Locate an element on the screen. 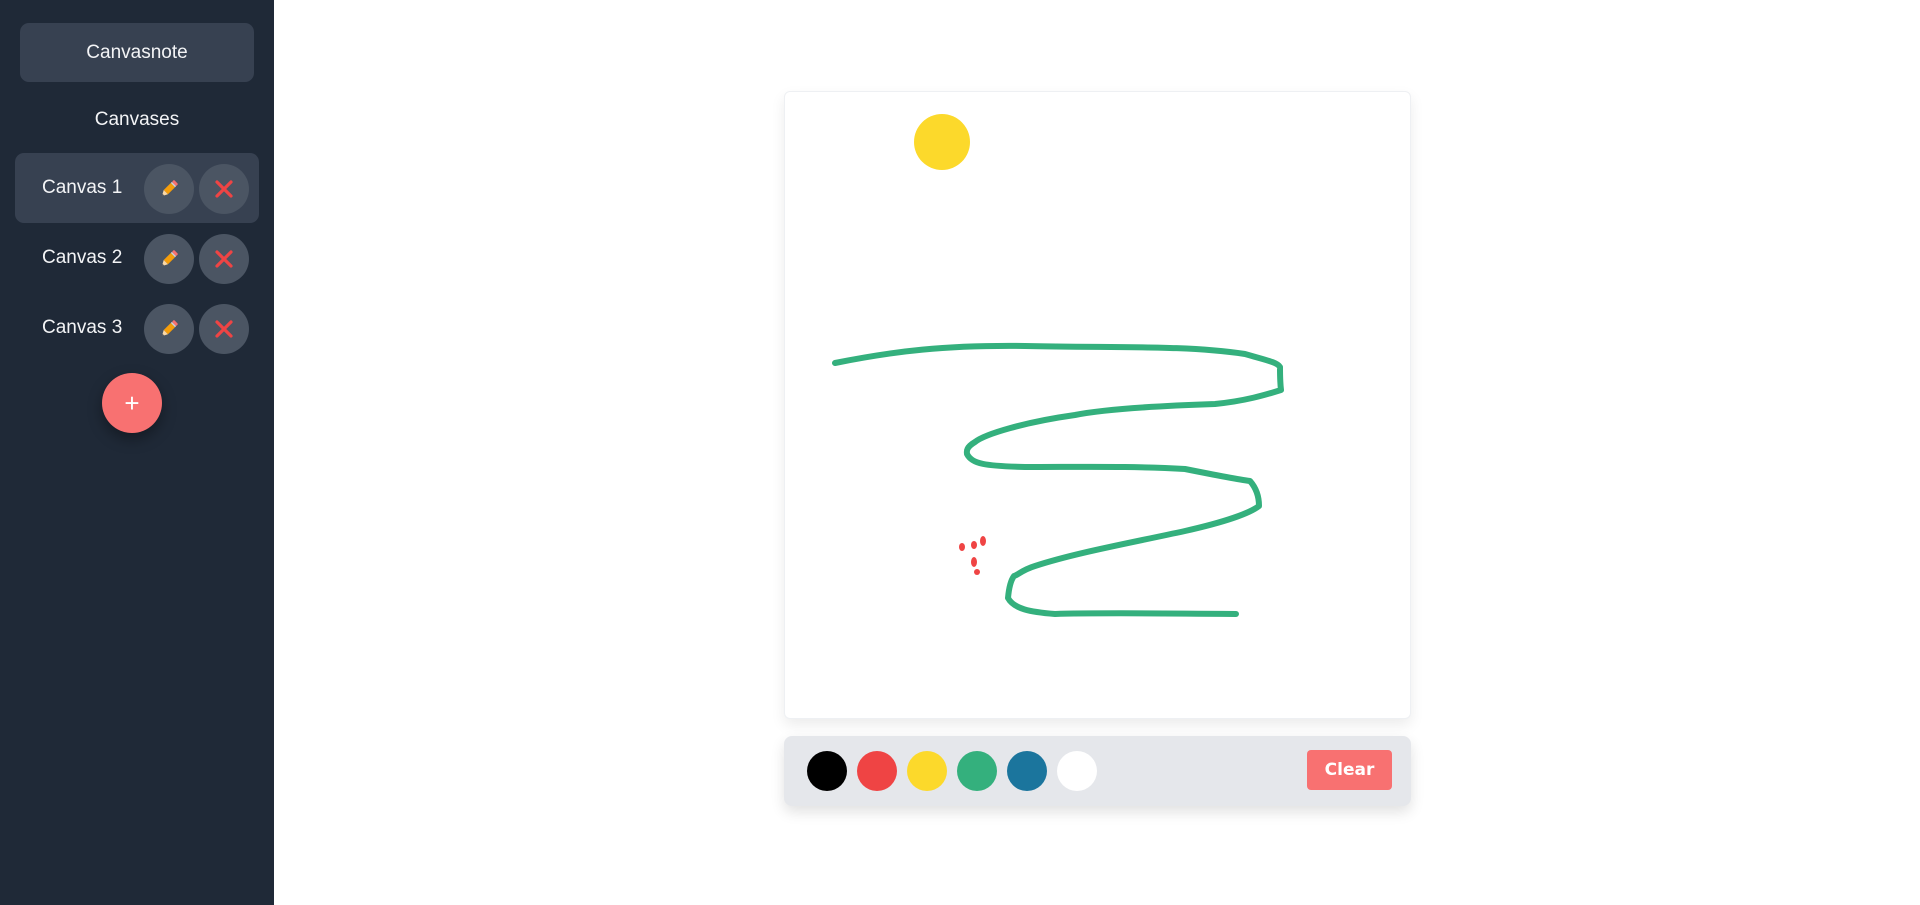 The height and width of the screenshot is (905, 1920). section-title: Canvases is located at coordinates (137, 119).